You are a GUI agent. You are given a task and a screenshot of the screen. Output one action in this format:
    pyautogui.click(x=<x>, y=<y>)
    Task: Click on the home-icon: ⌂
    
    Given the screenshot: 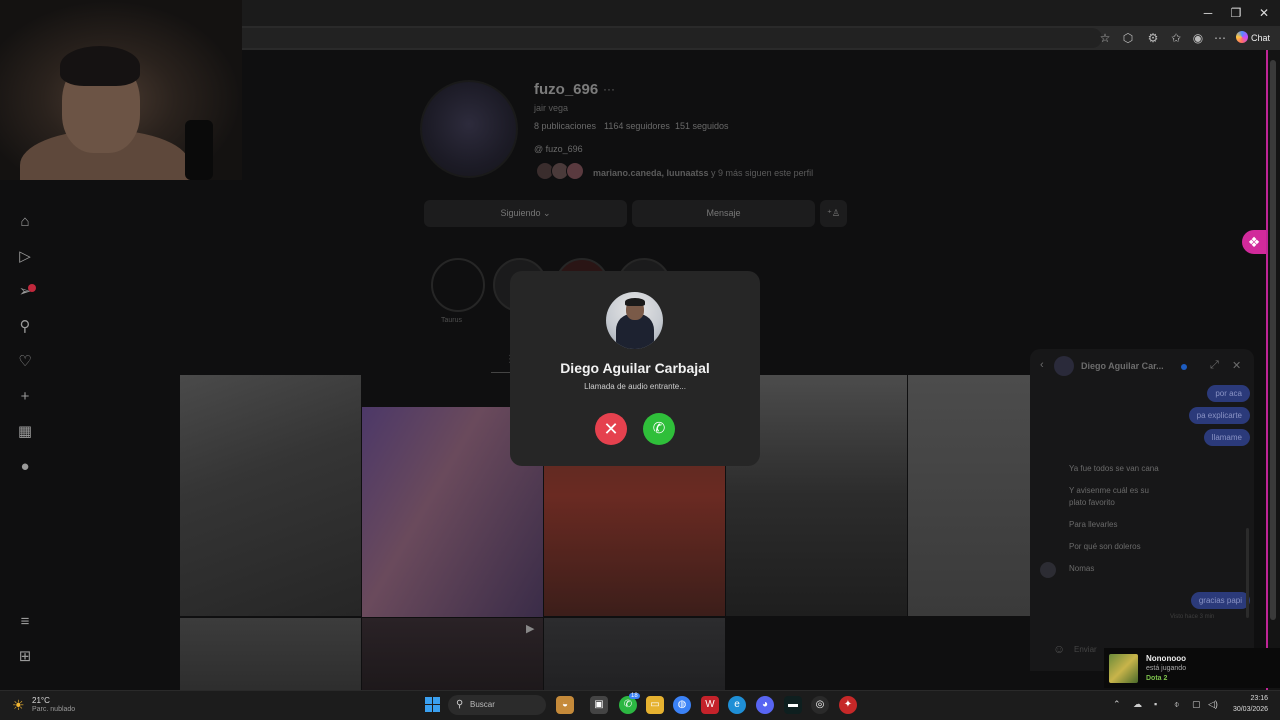 What is the action you would take?
    pyautogui.click(x=25, y=222)
    